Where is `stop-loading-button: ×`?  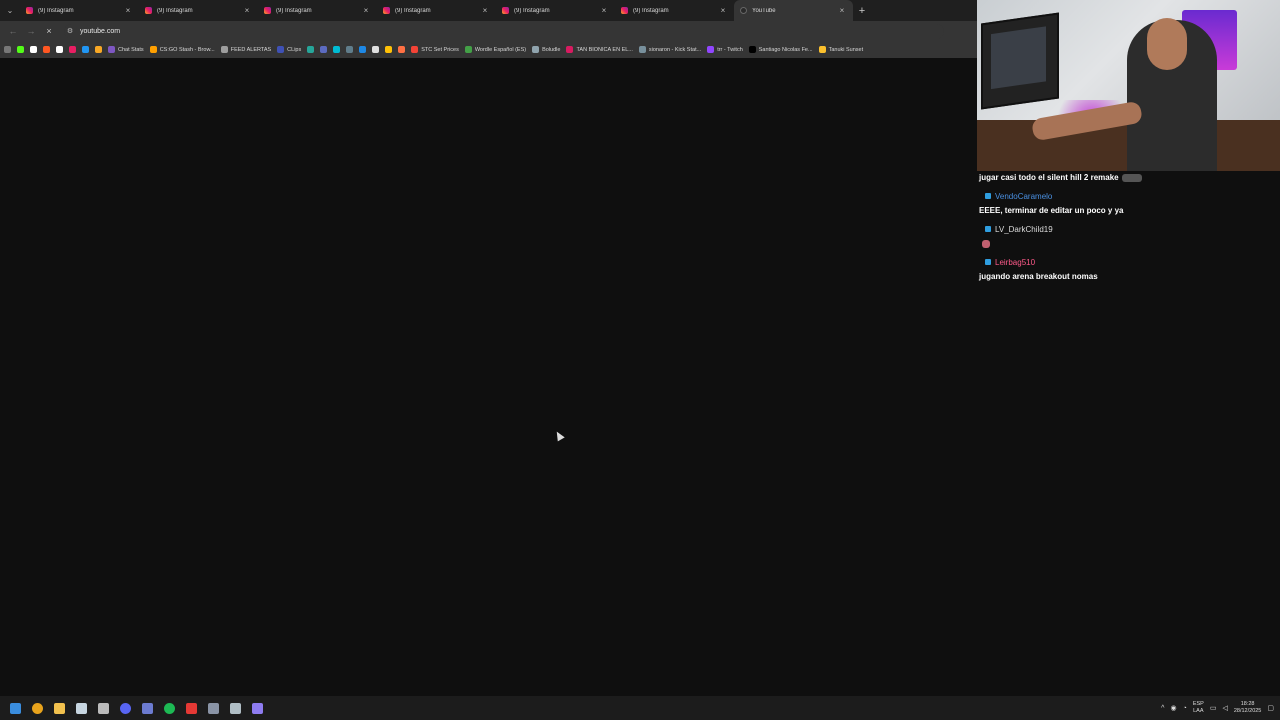 stop-loading-button: × is located at coordinates (49, 31).